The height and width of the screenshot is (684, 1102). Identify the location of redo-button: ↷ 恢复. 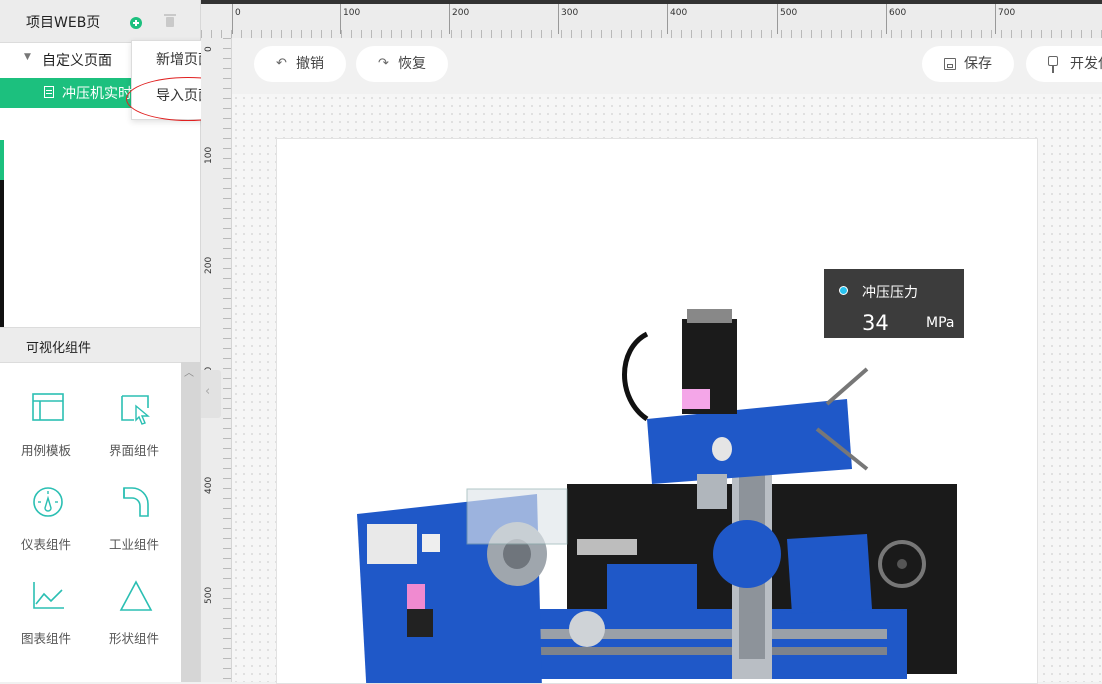
(402, 64).